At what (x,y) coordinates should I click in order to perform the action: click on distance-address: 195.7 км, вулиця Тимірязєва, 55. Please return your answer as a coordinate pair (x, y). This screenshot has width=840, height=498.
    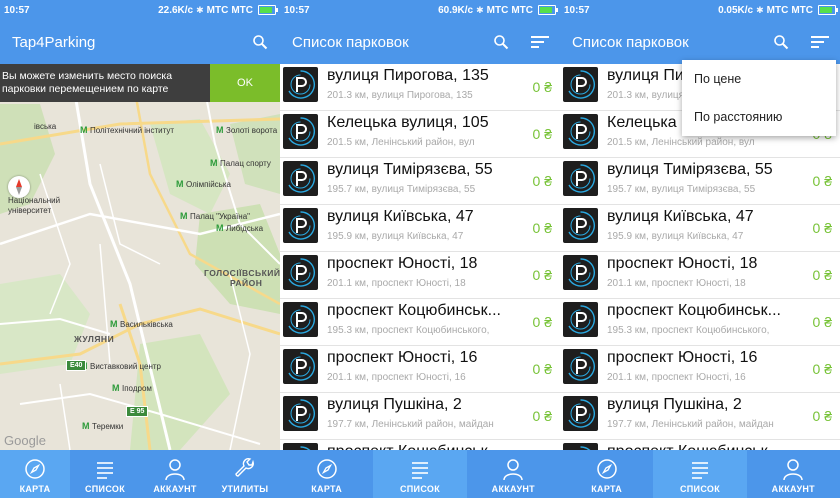
    Looking at the image, I should click on (401, 189).